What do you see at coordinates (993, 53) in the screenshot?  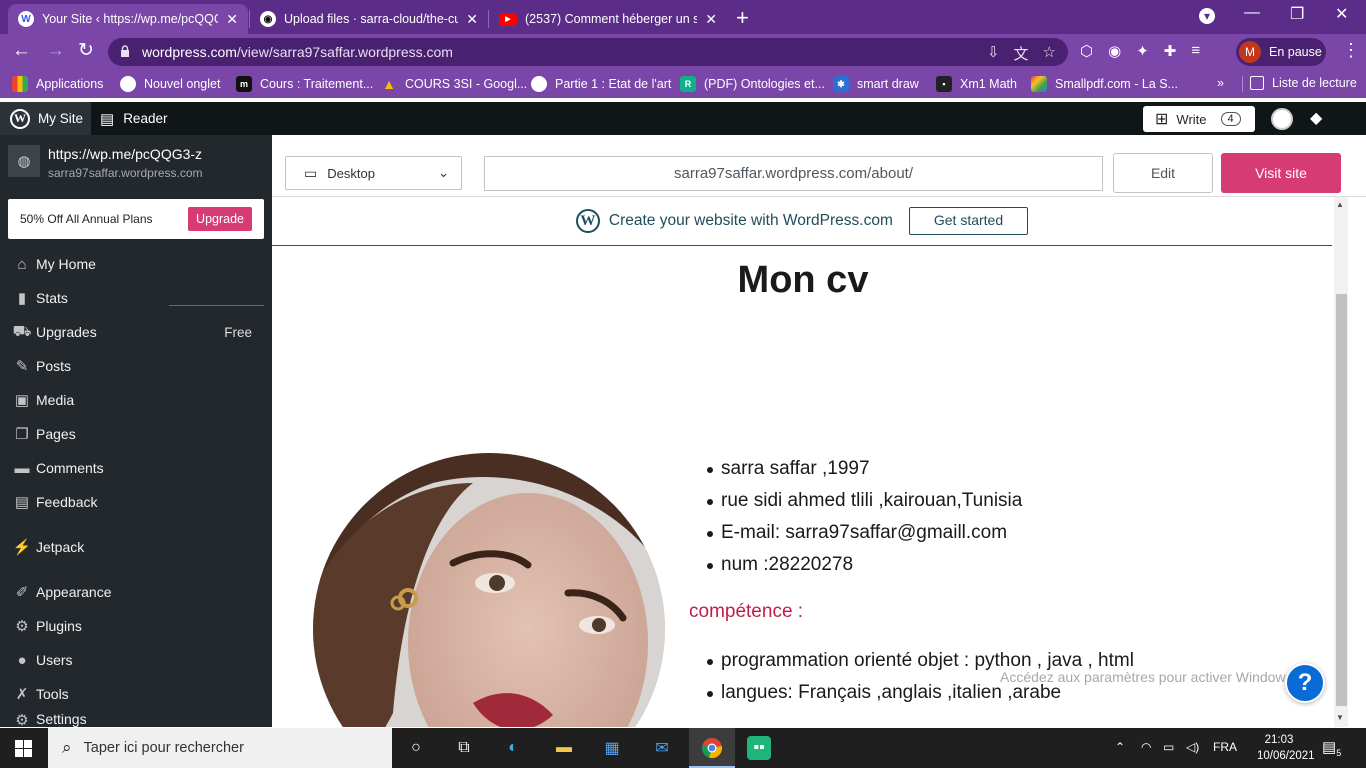 I see `install-icon: ⇩` at bounding box center [993, 53].